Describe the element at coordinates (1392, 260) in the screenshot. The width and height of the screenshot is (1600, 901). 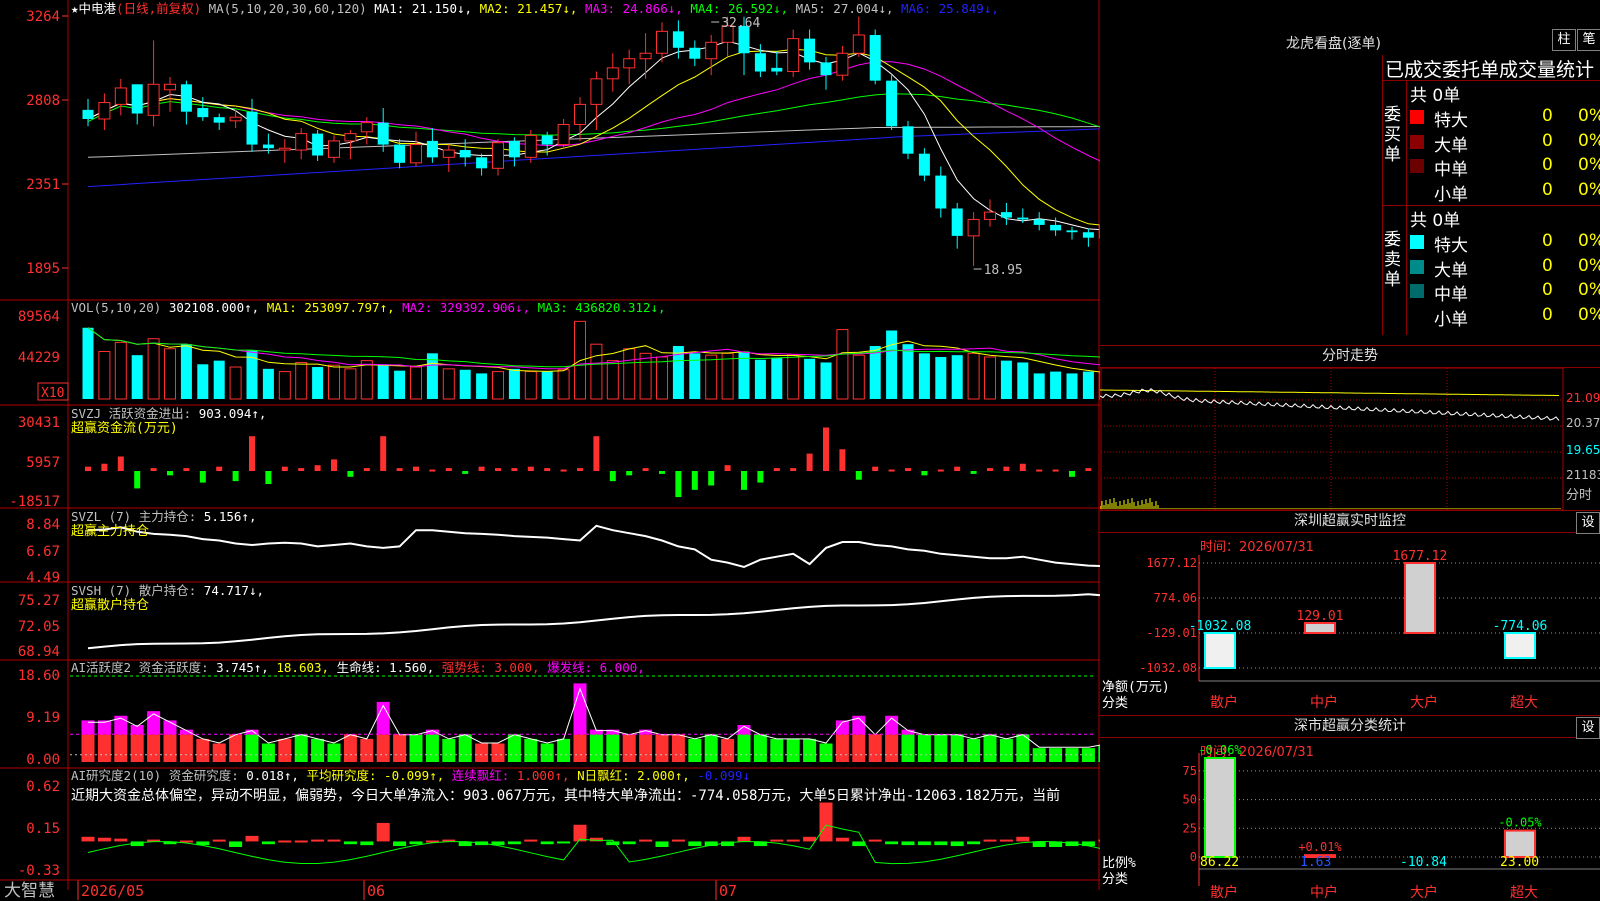
I see `sell-side-label: 委卖单` at that location.